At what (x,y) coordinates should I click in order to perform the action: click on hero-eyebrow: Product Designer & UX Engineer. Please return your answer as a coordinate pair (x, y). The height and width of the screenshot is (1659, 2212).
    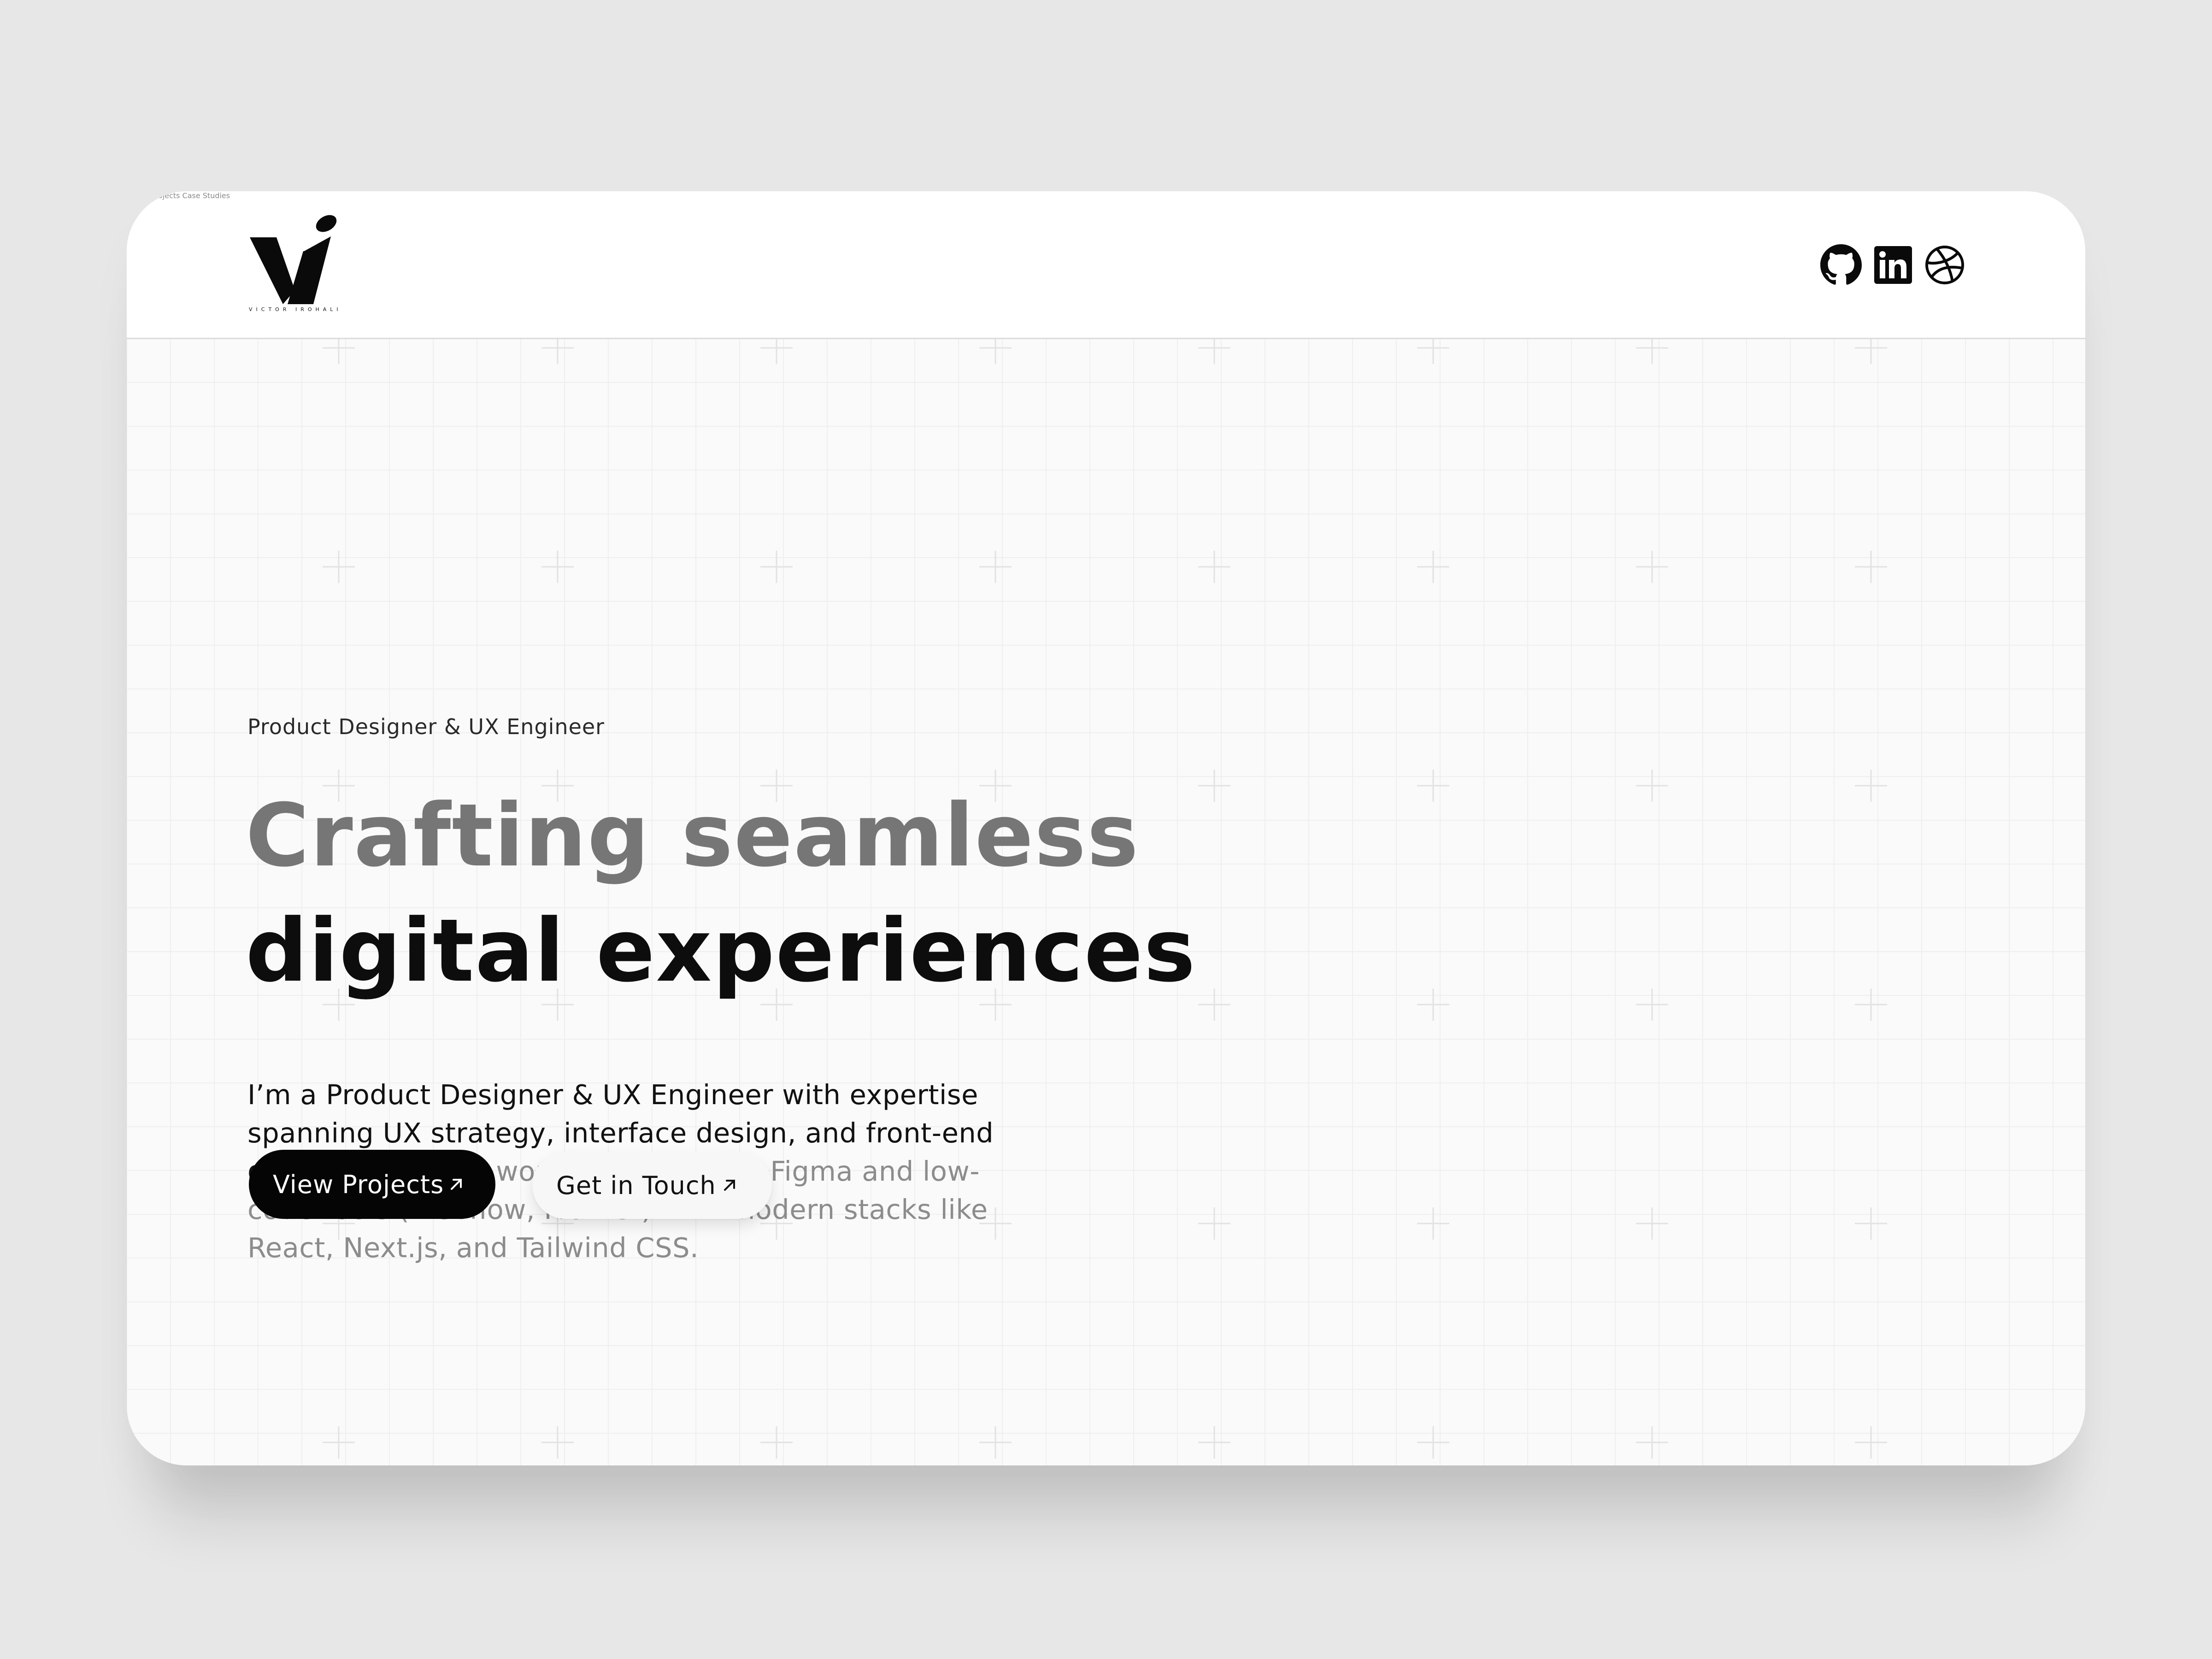
    Looking at the image, I should click on (426, 726).